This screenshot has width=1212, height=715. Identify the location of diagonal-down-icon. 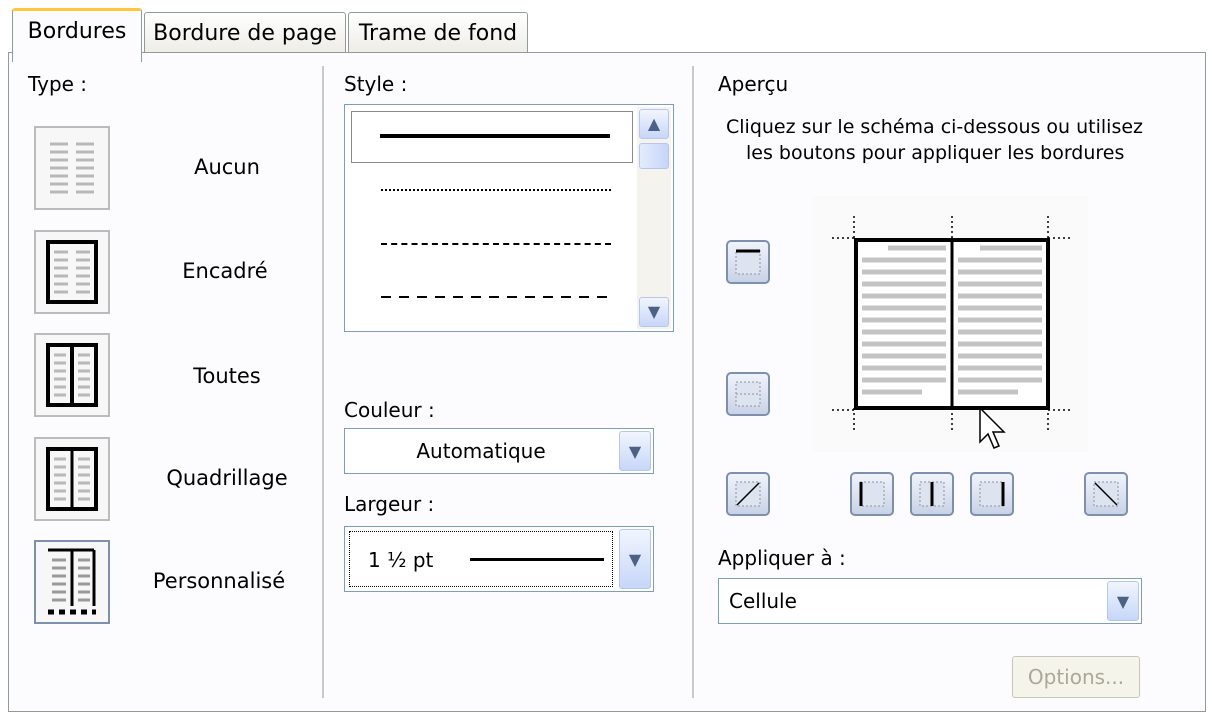
(1106, 494).